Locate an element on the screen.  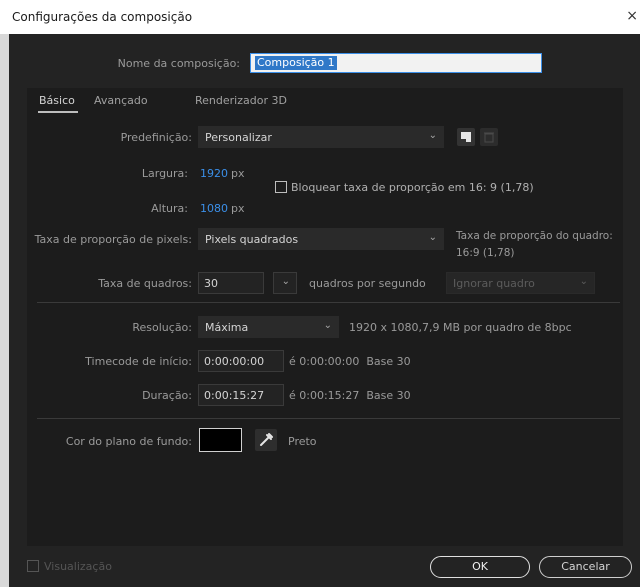
preview-checkbox is located at coordinates (33, 566).